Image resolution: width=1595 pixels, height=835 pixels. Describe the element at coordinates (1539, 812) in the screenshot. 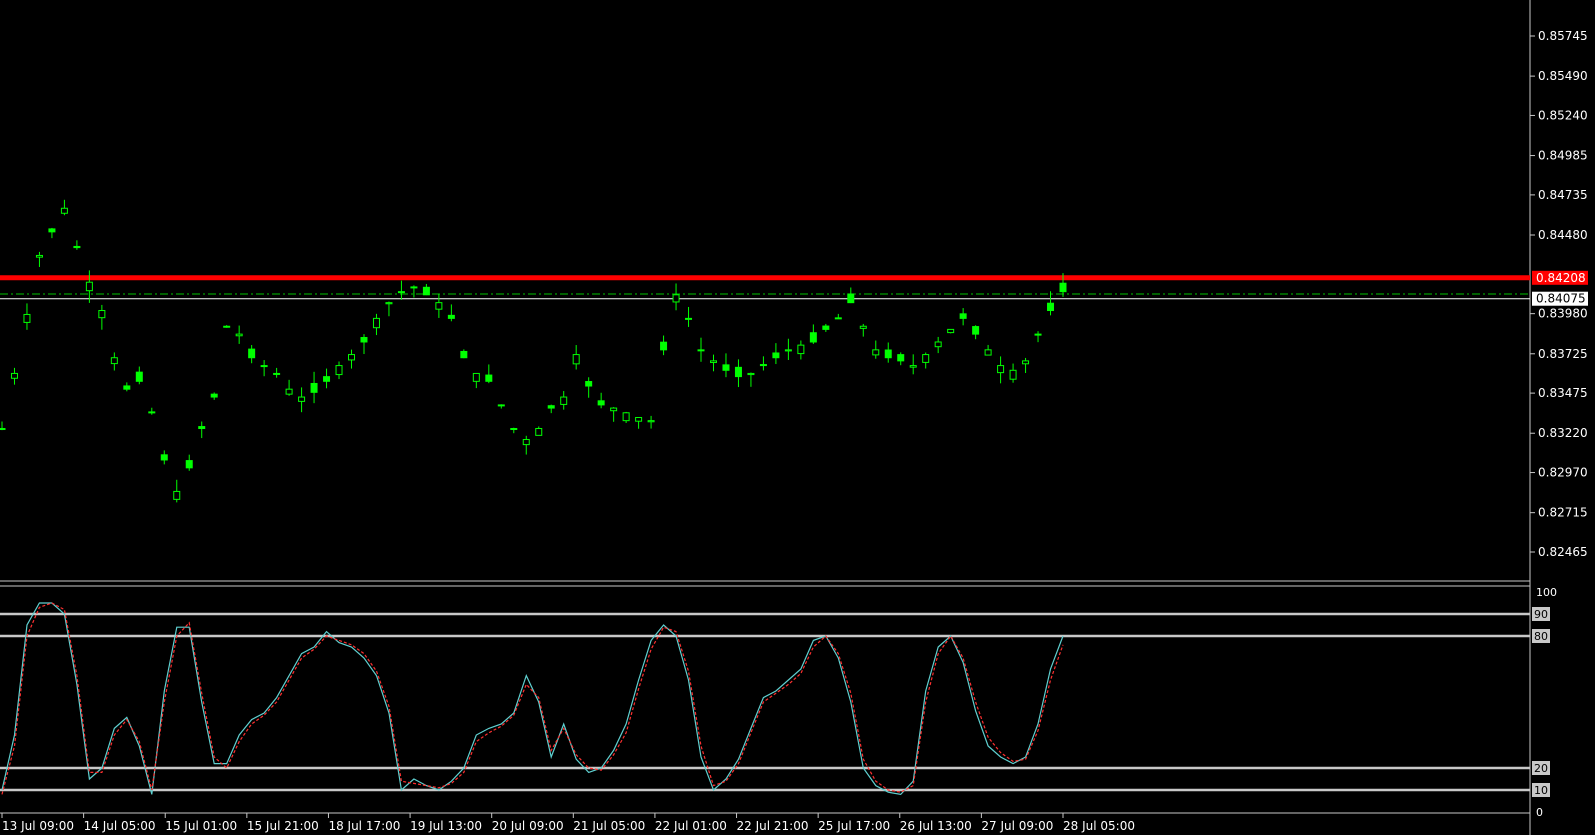

I see `osc-tick-label: 0` at that location.